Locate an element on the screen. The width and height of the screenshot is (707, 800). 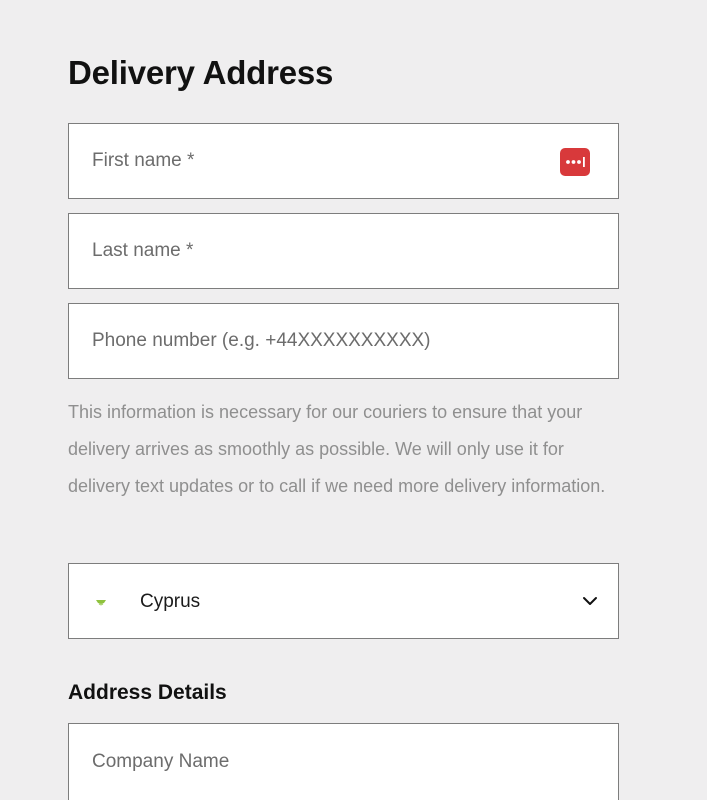
company-name-input is located at coordinates (343, 762).